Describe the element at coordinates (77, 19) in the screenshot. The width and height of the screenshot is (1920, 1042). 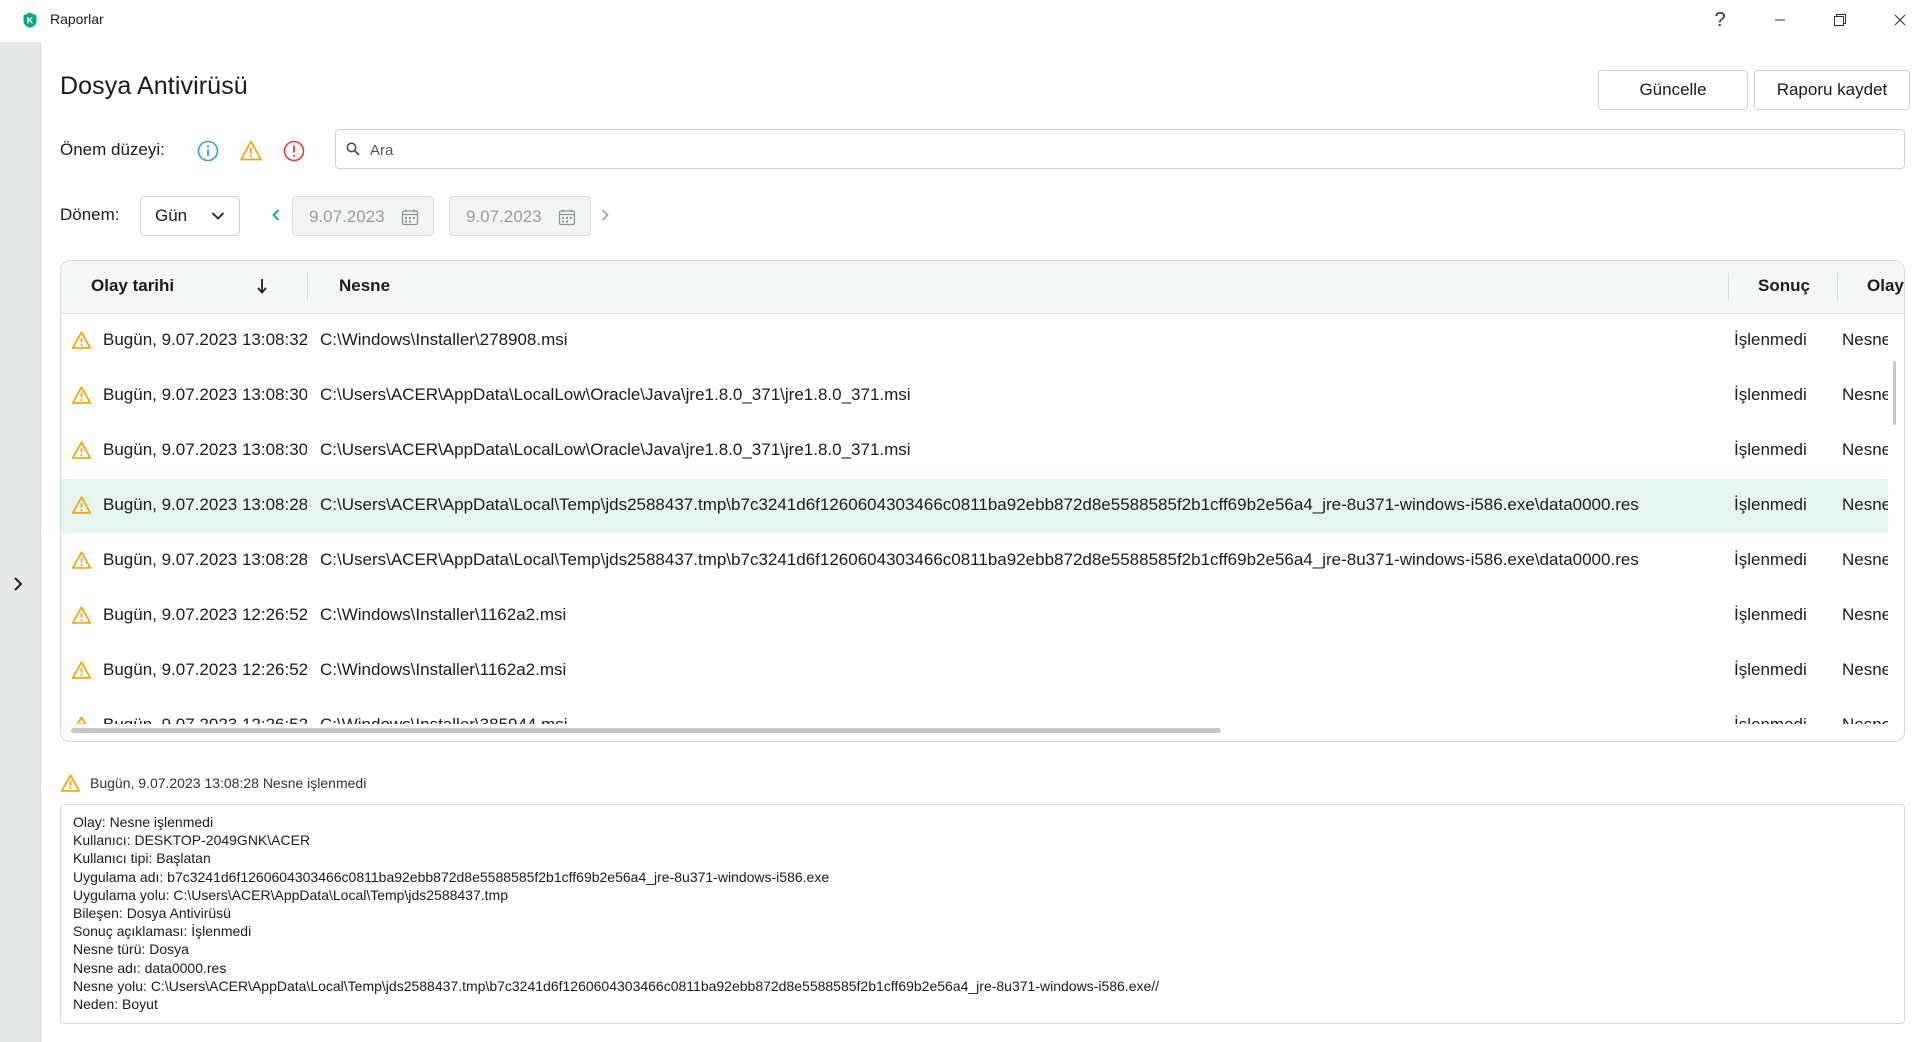
I see `window-title: Raporlar` at that location.